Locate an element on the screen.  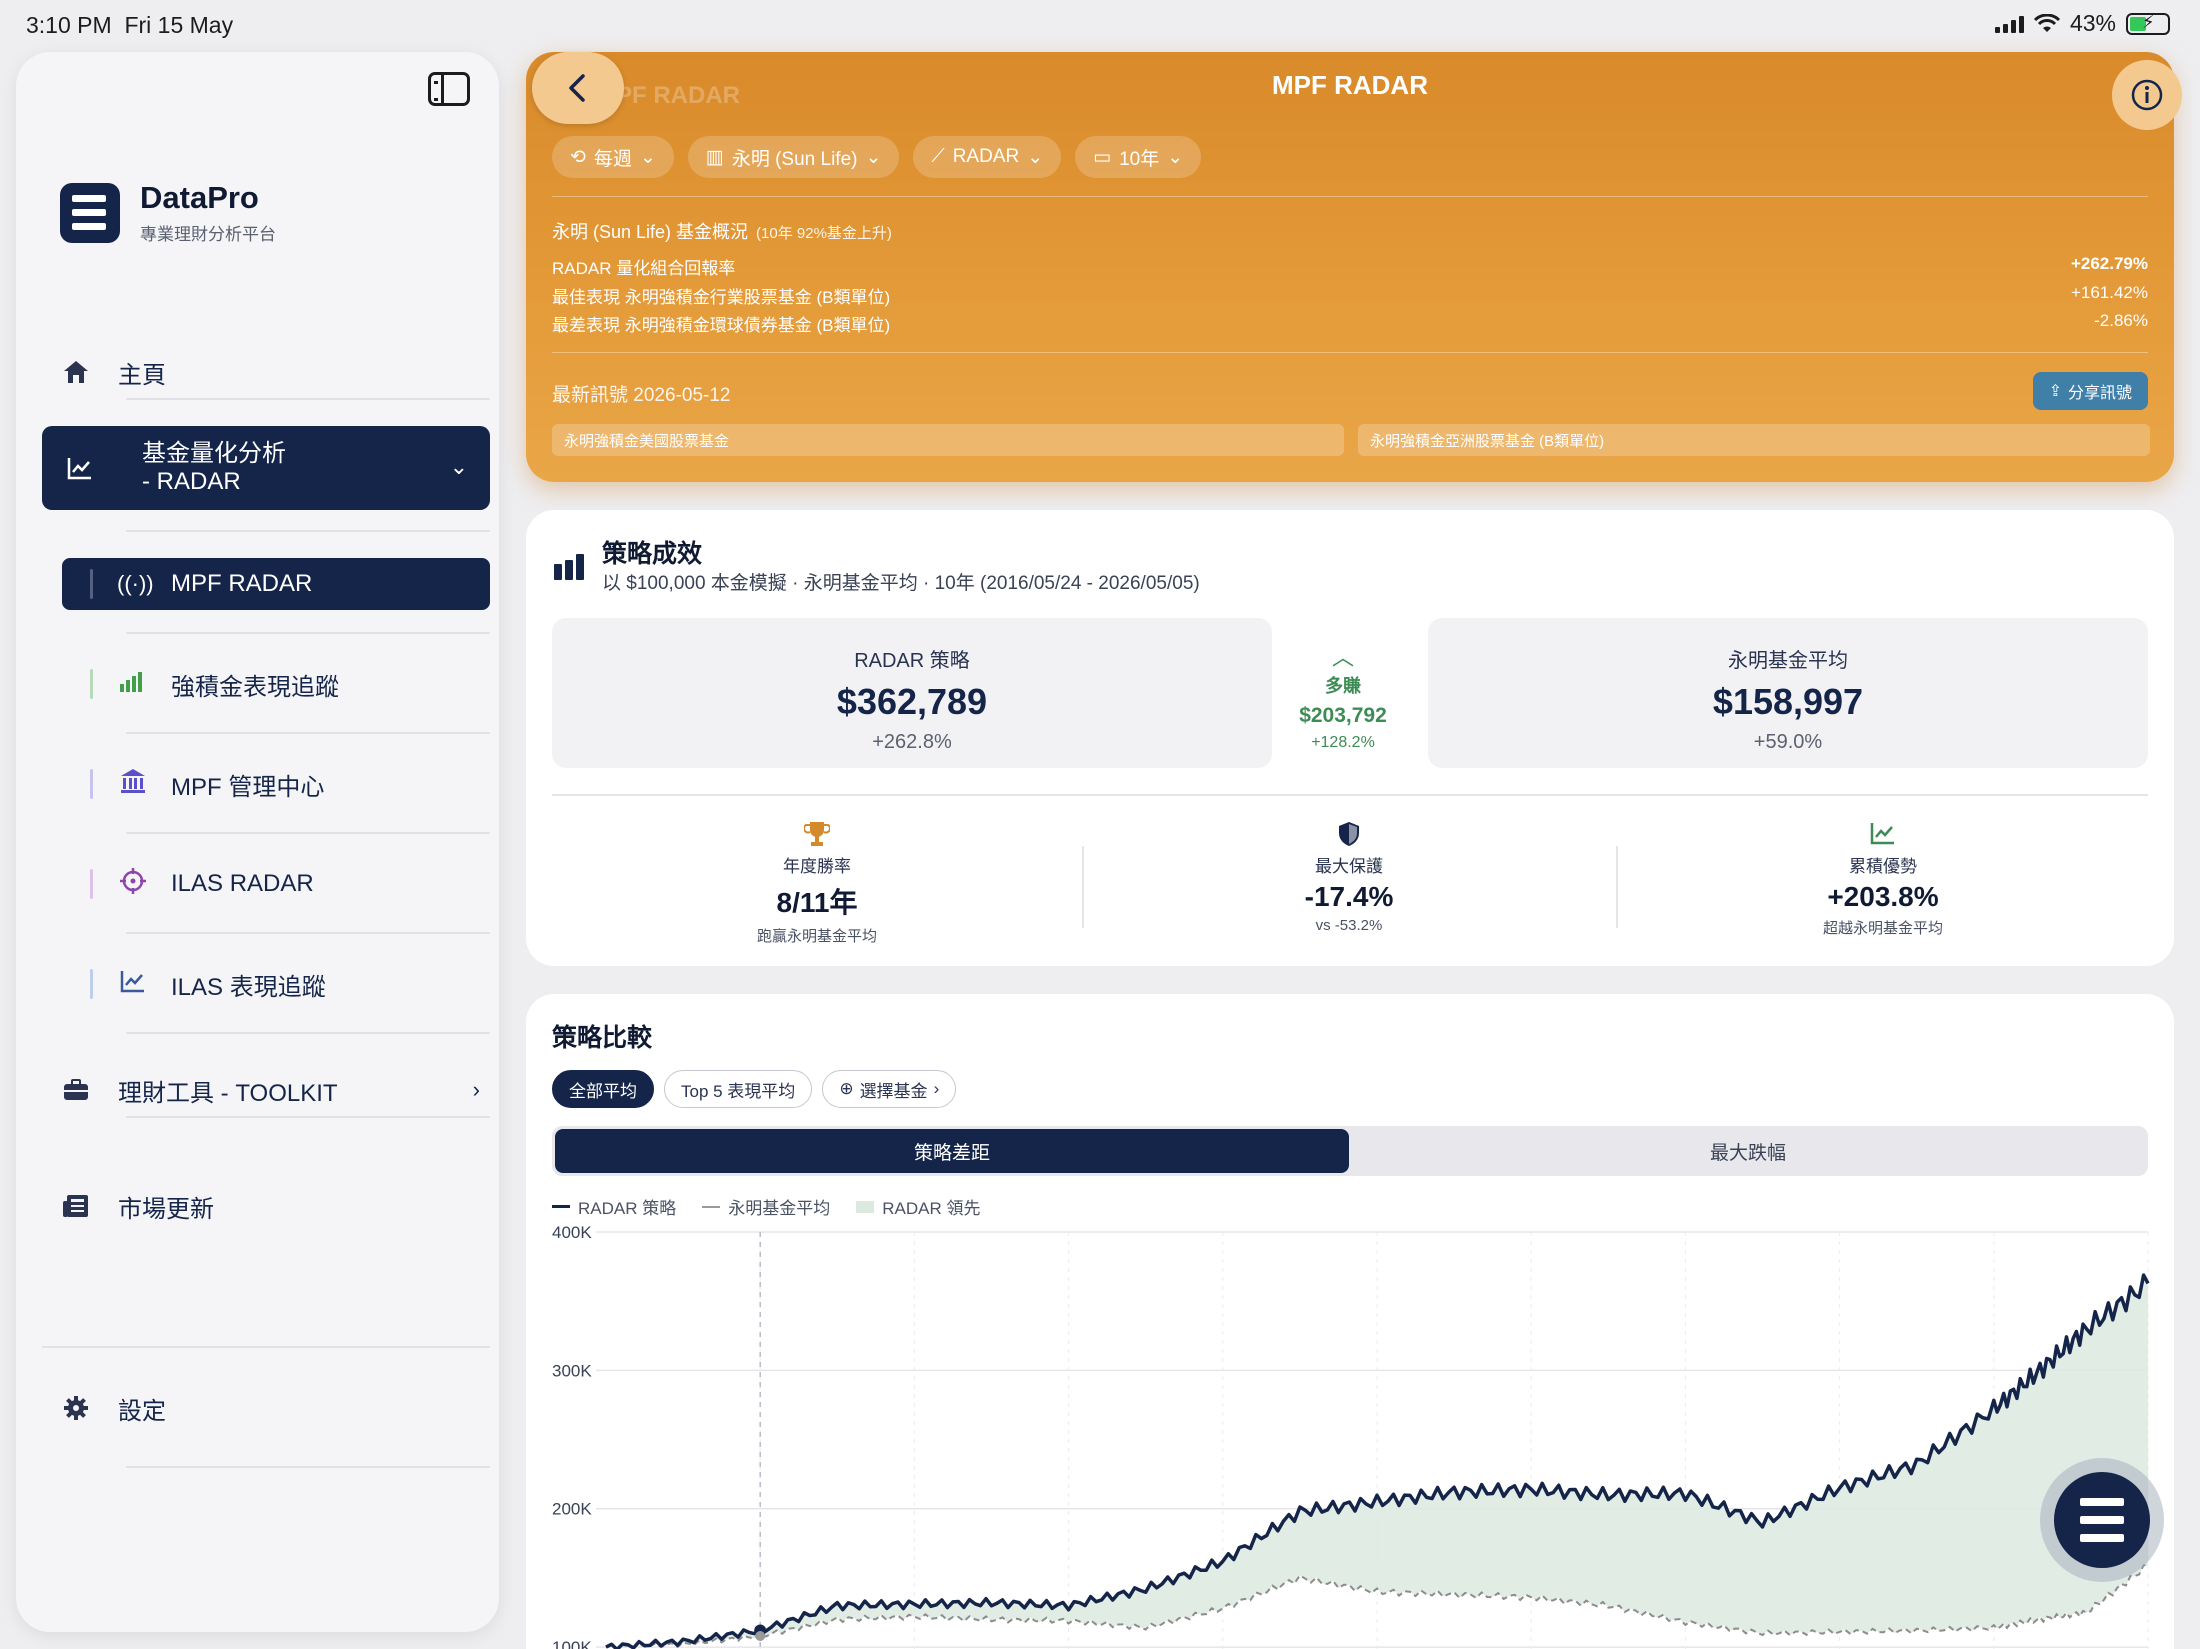
average-stat-box: 永明基金平均 $158,997 +59.0% is located at coordinates (1788, 693).